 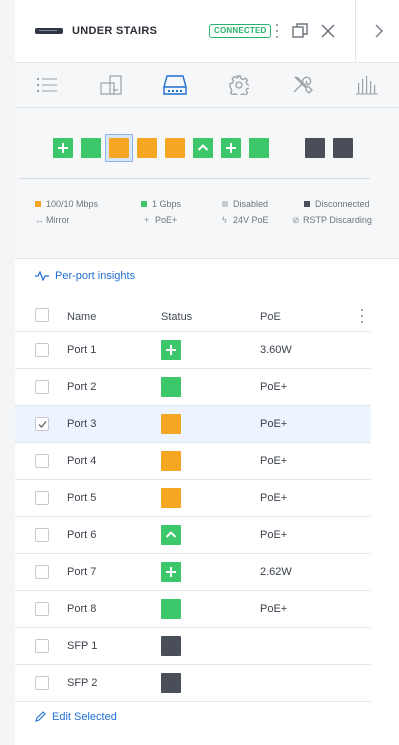 What do you see at coordinates (193, 572) in the screenshot?
I see `table-row: Port 7 2.62W` at bounding box center [193, 572].